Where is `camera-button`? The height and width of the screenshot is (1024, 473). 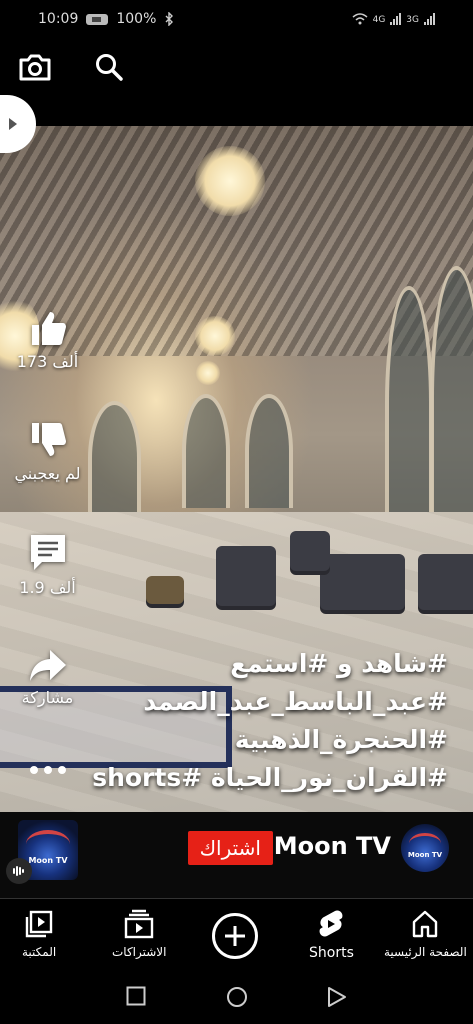
camera-button is located at coordinates (35, 67).